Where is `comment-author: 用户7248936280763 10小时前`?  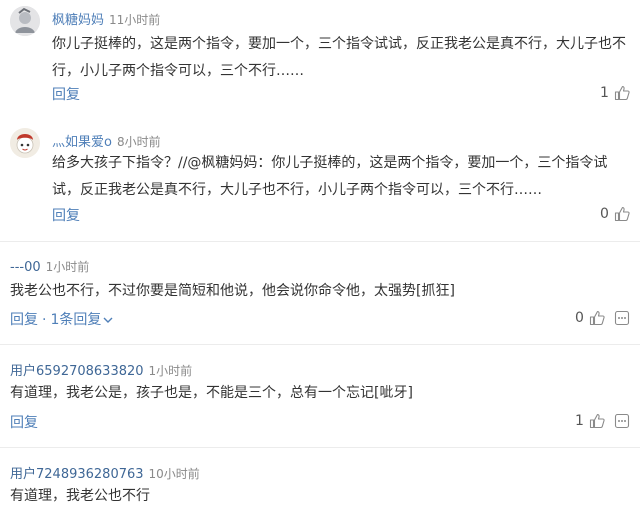
comment-author: 用户7248936280763 10小时前 is located at coordinates (105, 472).